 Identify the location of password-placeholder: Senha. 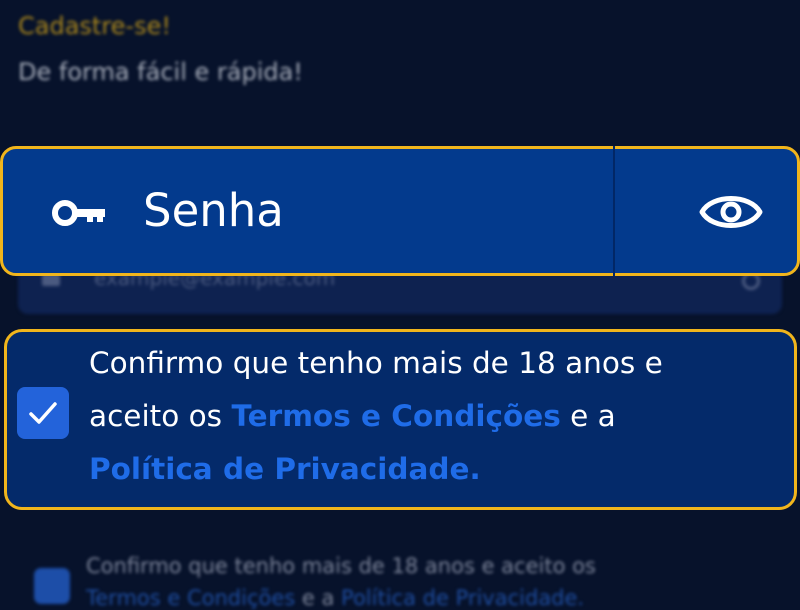
(213, 210).